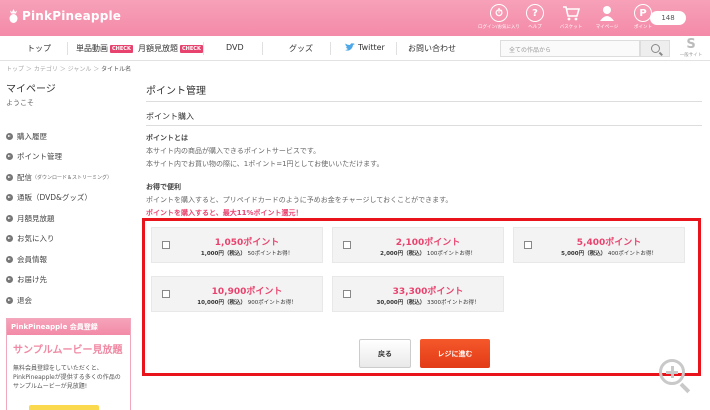 This screenshot has width=710, height=410. I want to click on general-site-link: S 一般サイト, so click(691, 49).